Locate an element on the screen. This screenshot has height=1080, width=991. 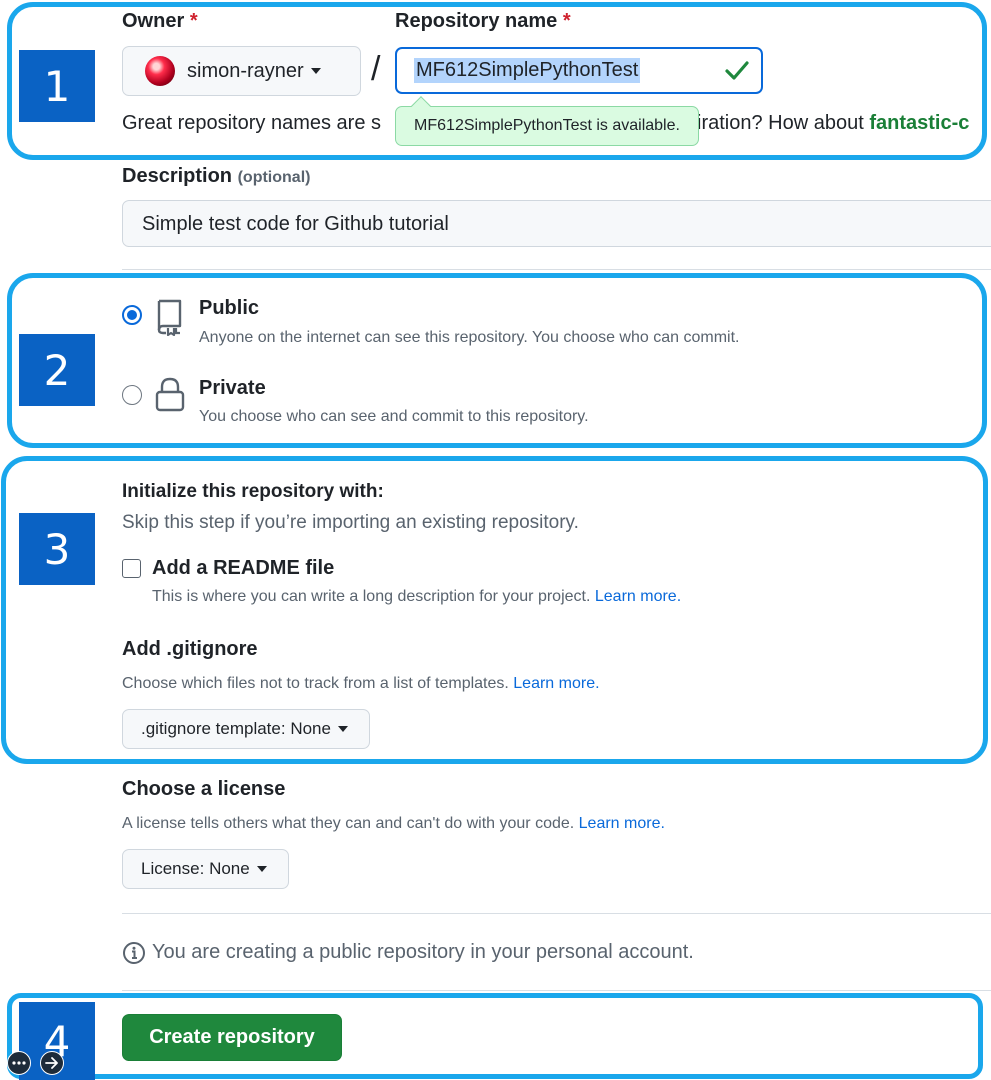
arrow-right-icon is located at coordinates (51, 1063).